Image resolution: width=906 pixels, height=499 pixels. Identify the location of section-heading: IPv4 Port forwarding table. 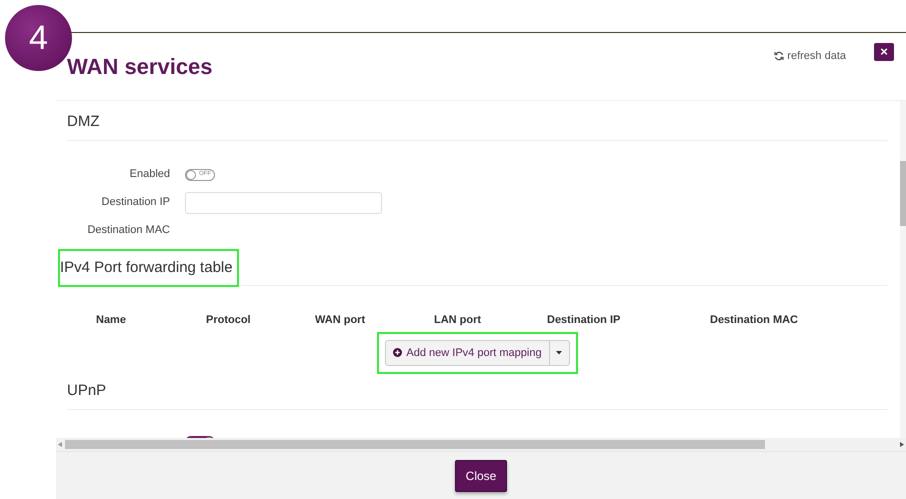
(148, 267).